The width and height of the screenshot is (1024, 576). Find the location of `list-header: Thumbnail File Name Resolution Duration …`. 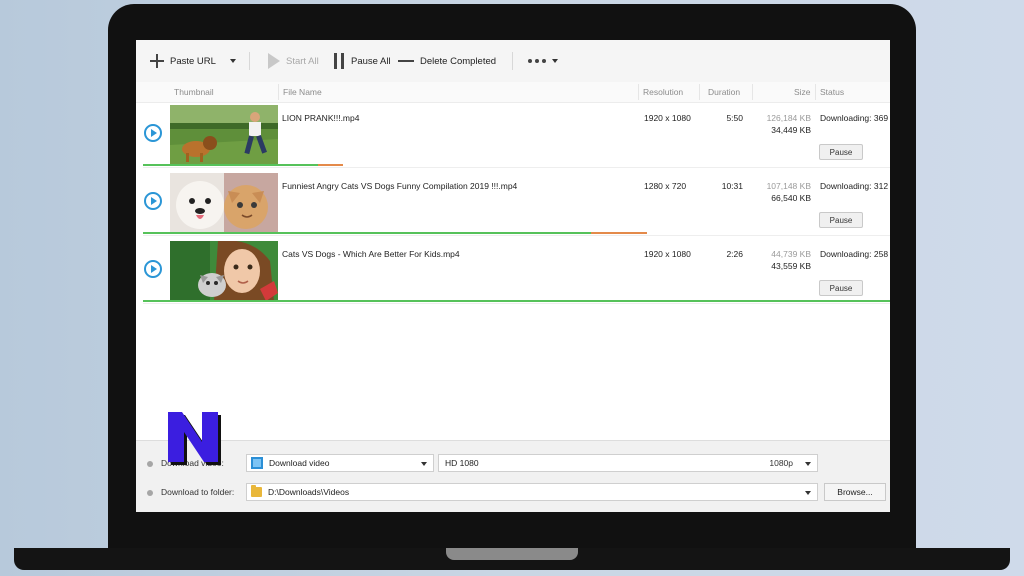

list-header: Thumbnail File Name Resolution Duration … is located at coordinates (513, 92).